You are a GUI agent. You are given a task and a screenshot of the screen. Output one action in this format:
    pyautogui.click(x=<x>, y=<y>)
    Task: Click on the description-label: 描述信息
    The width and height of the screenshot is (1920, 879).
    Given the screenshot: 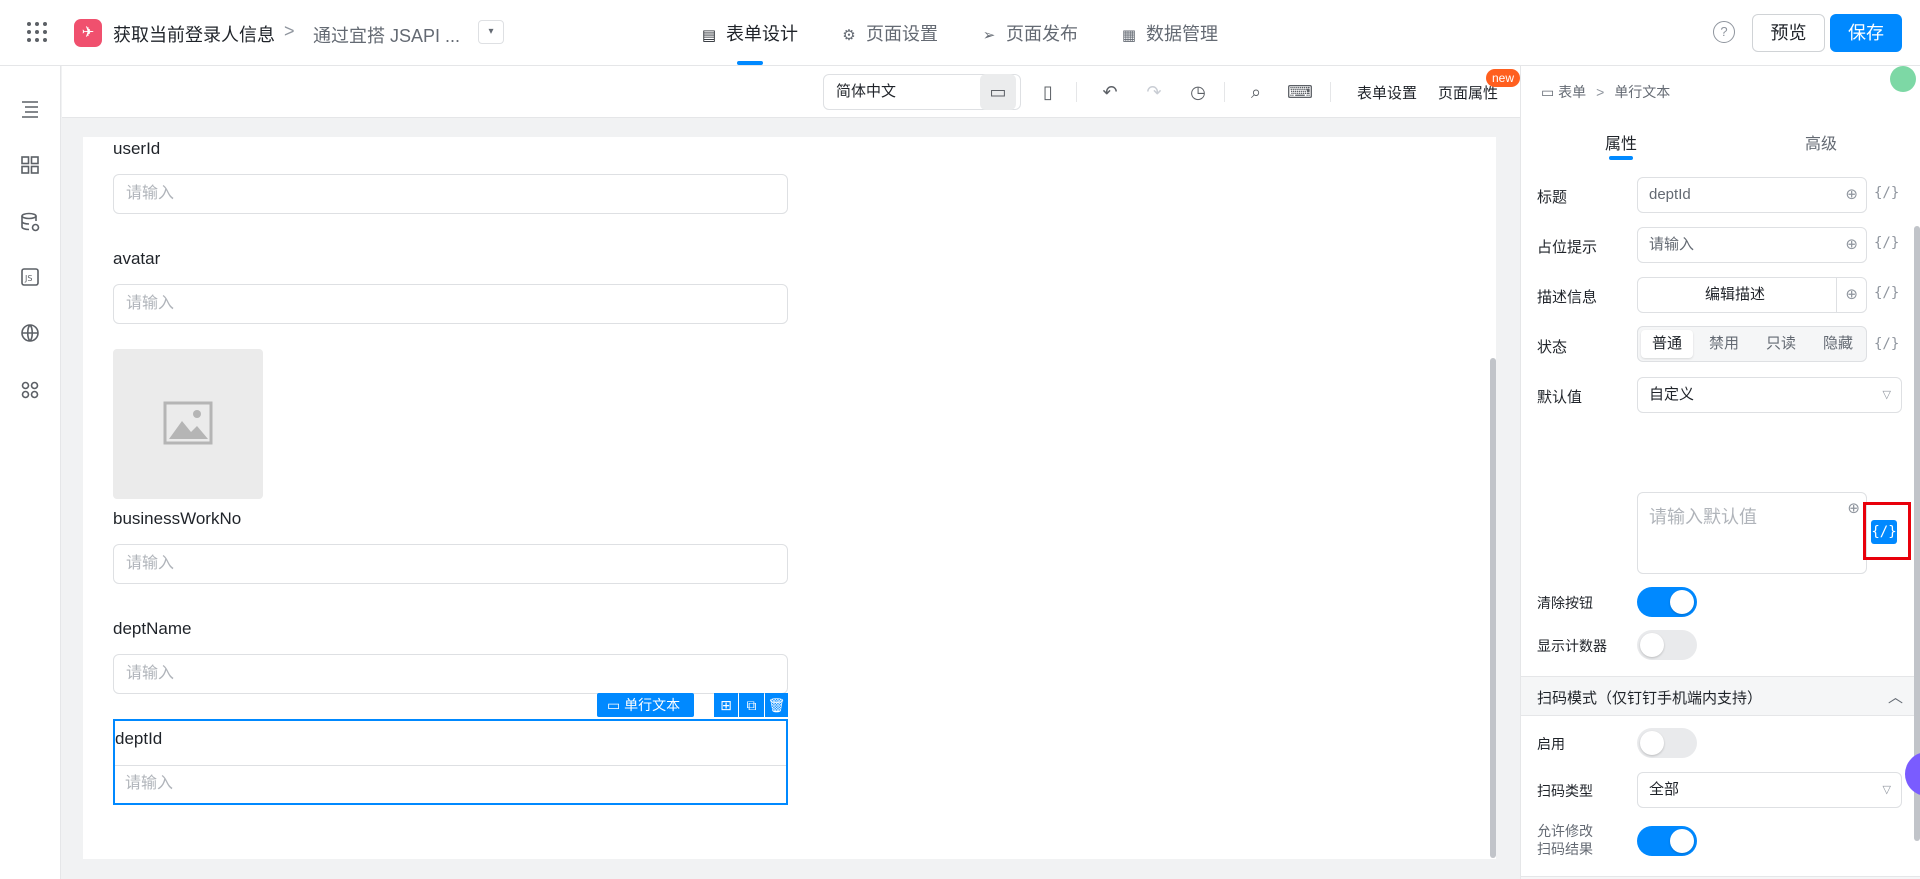 What is the action you would take?
    pyautogui.click(x=1567, y=297)
    